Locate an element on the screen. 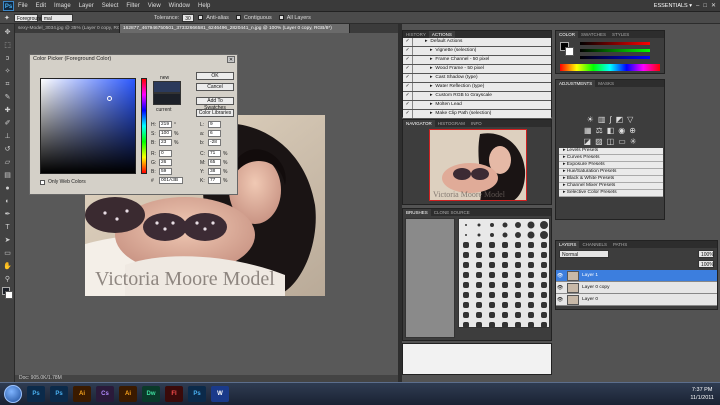 This screenshot has height=405, width=720. contiguous-checkbox is located at coordinates (238, 17).